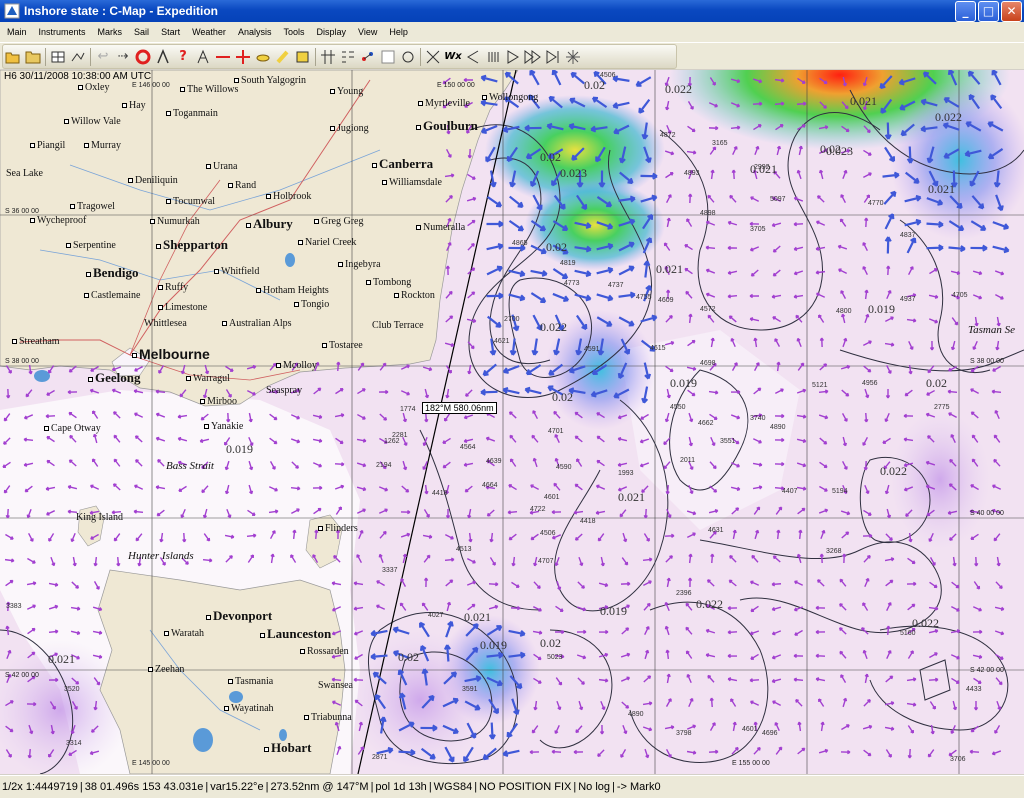 This screenshot has height=798, width=1024. What do you see at coordinates (1011, 11) in the screenshot?
I see `close-button: ✕` at bounding box center [1011, 11].